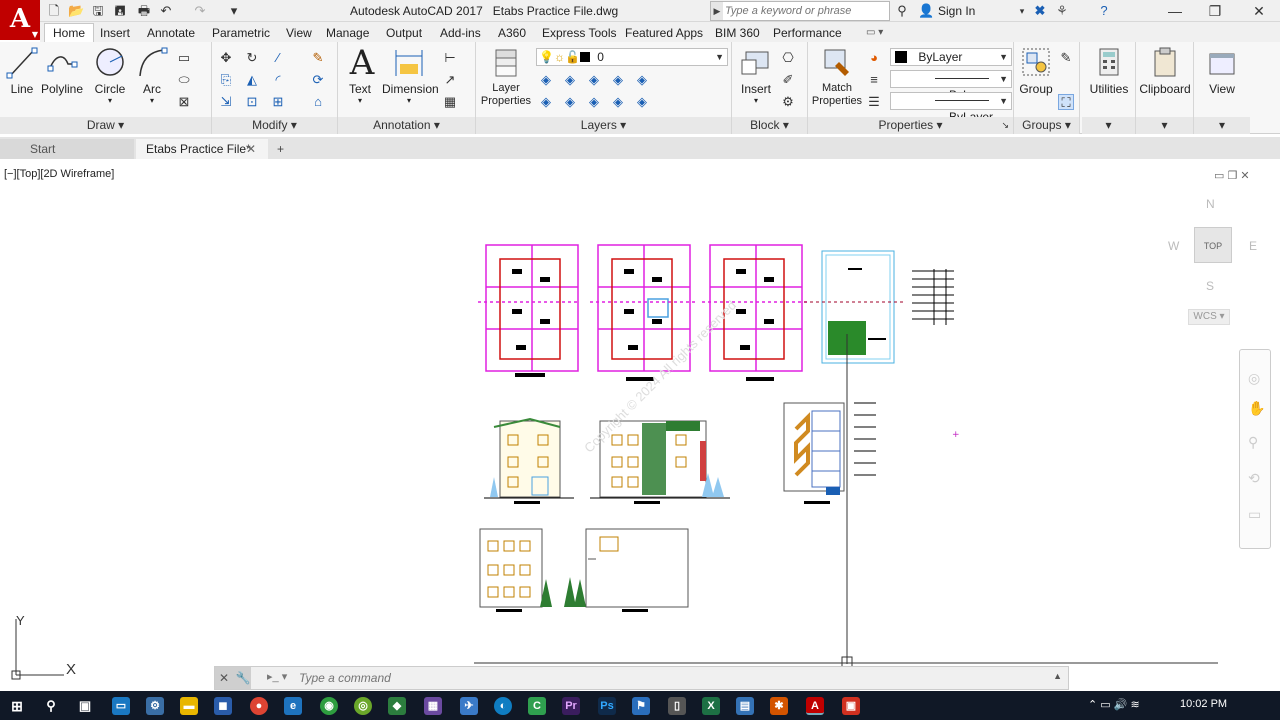 The image size is (1280, 720). What do you see at coordinates (1046, 125) in the screenshot?
I see `groups-panel-title: Groups ▾` at bounding box center [1046, 125].